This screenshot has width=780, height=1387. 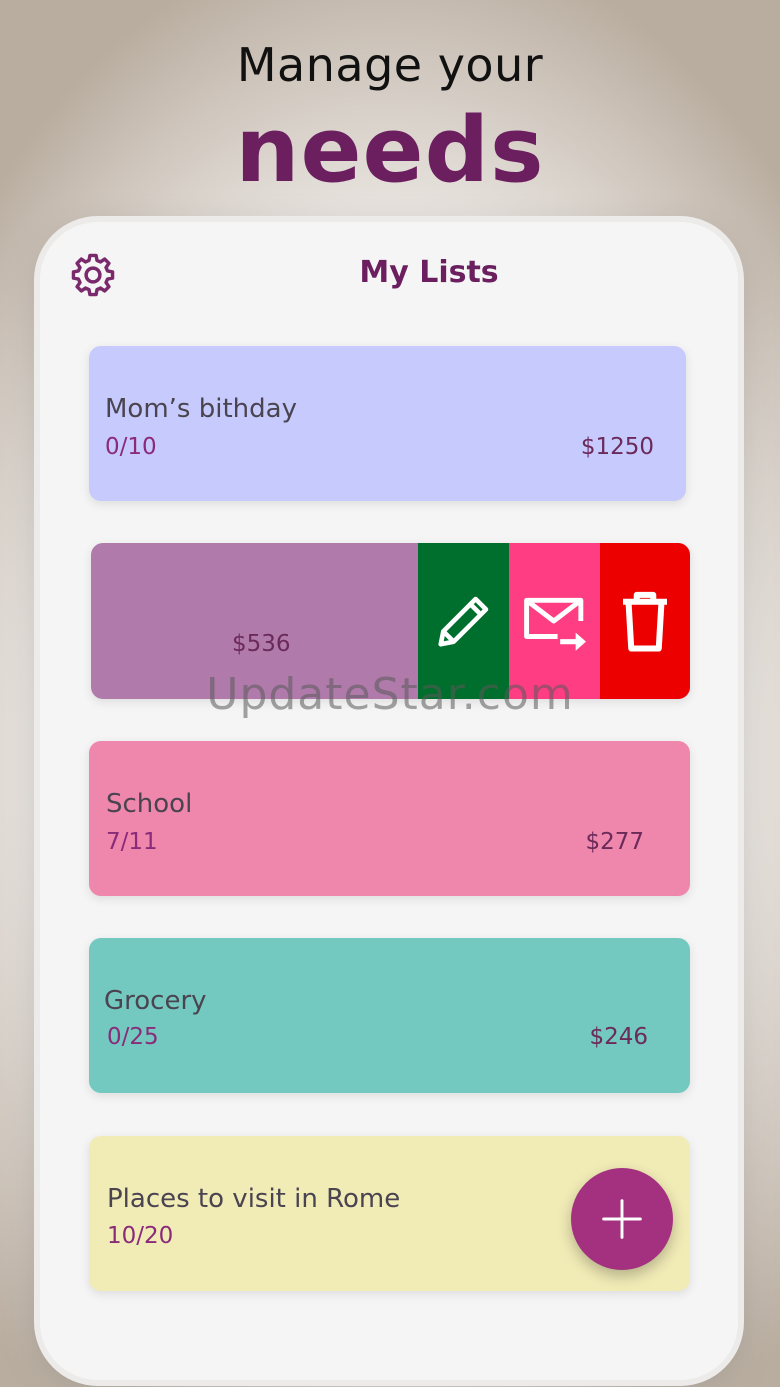 I want to click on list-item: Grocery 0/25 $246, so click(x=389, y=1015).